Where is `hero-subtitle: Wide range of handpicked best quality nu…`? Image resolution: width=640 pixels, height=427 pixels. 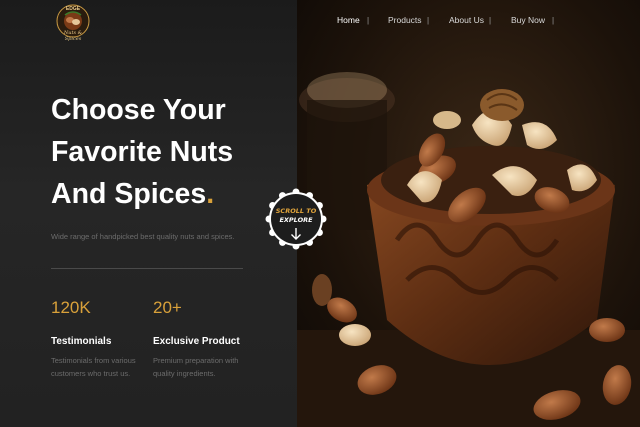 hero-subtitle: Wide range of handpicked best quality nu… is located at coordinates (143, 236).